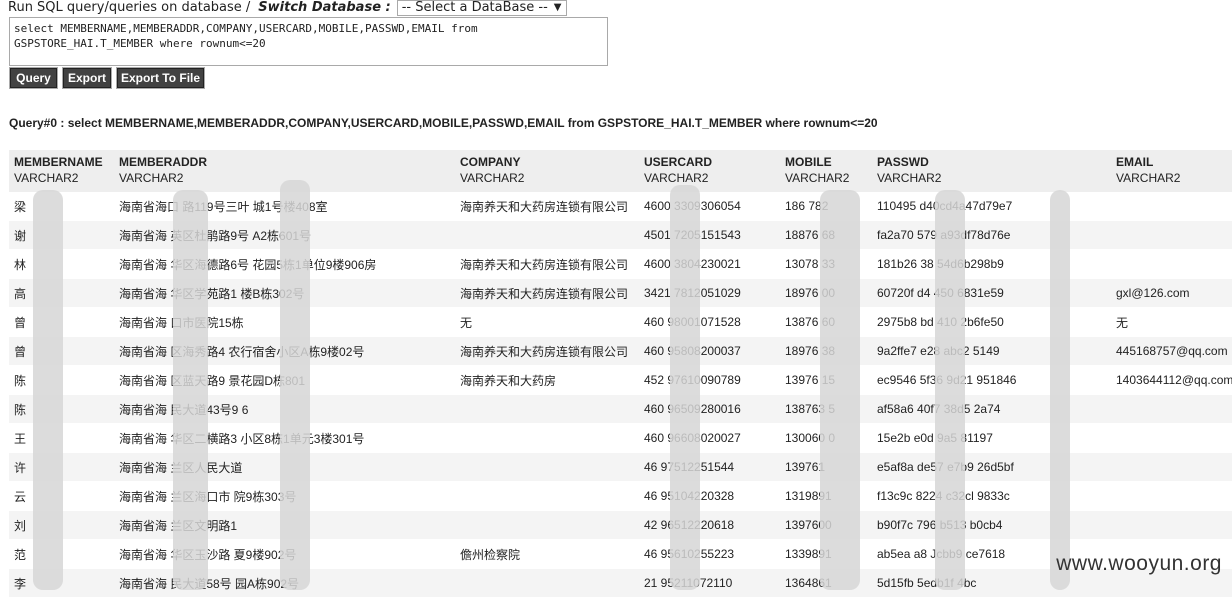  What do you see at coordinates (709, 380) in the screenshot?
I see `table-cell: 452 97610090789` at bounding box center [709, 380].